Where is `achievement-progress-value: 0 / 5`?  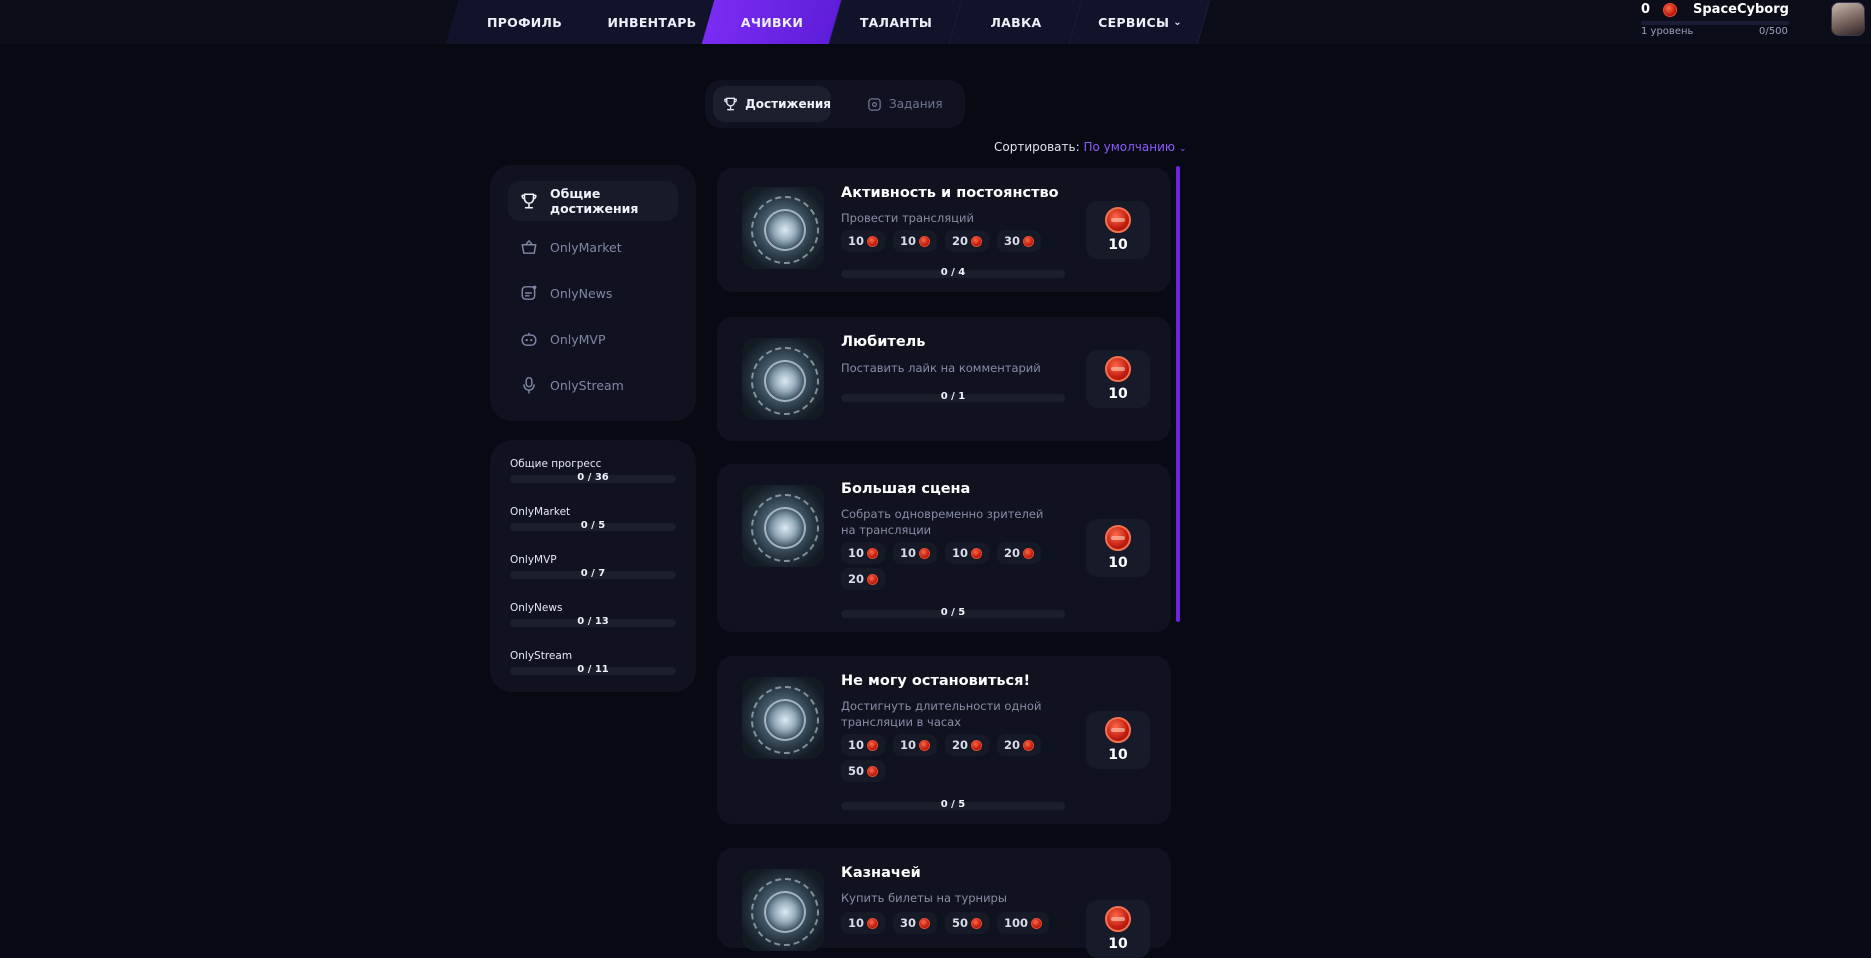 achievement-progress-value: 0 / 5 is located at coordinates (953, 612).